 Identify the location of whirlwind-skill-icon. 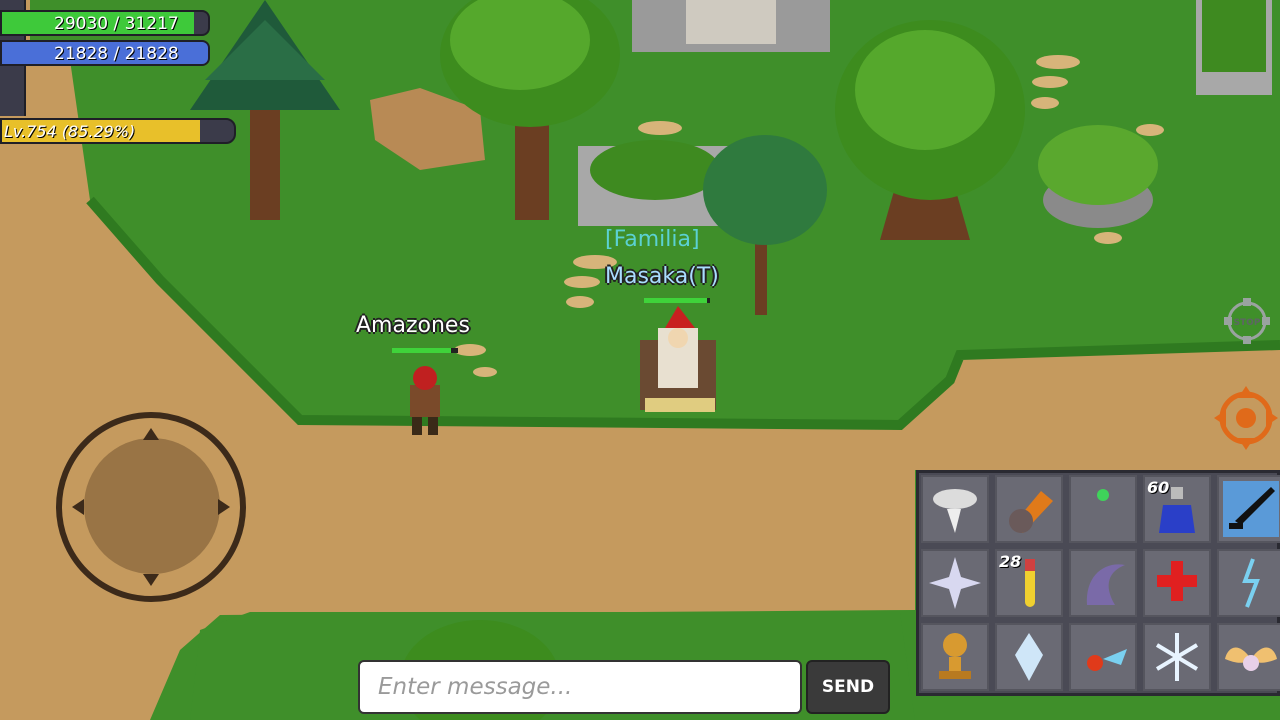
(955, 511).